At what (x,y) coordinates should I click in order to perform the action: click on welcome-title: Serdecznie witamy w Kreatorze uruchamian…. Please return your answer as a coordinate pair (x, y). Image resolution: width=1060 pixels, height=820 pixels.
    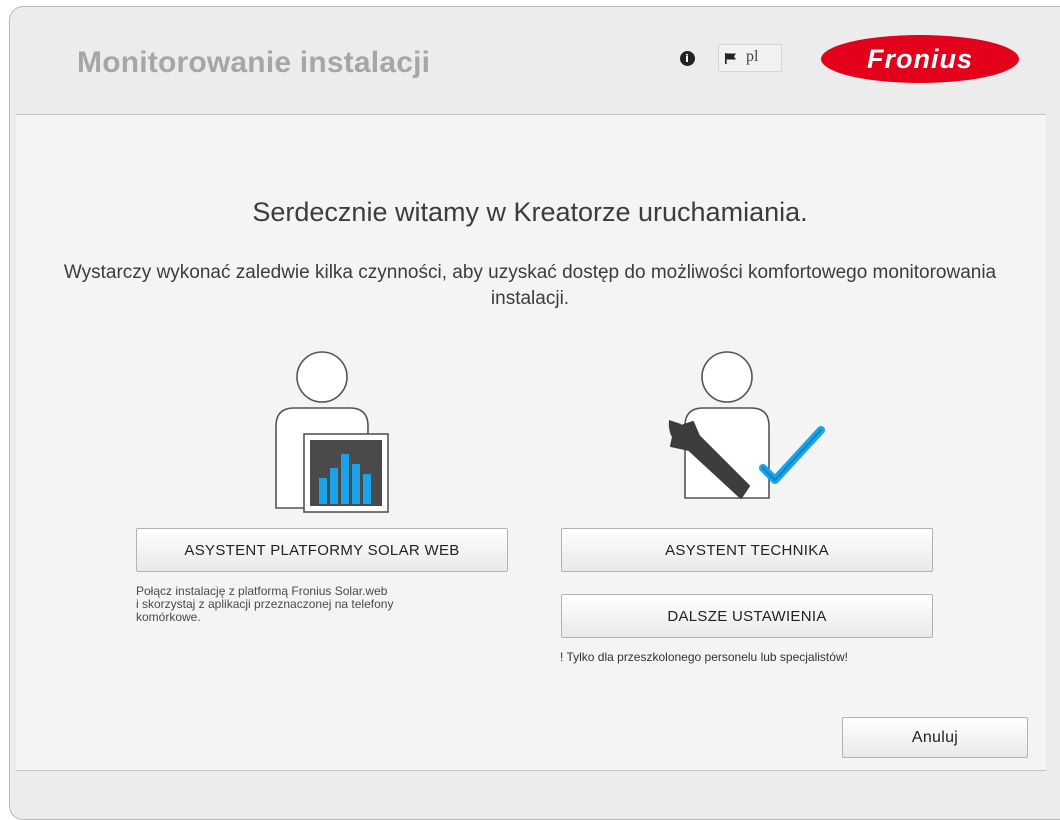
    Looking at the image, I should click on (530, 212).